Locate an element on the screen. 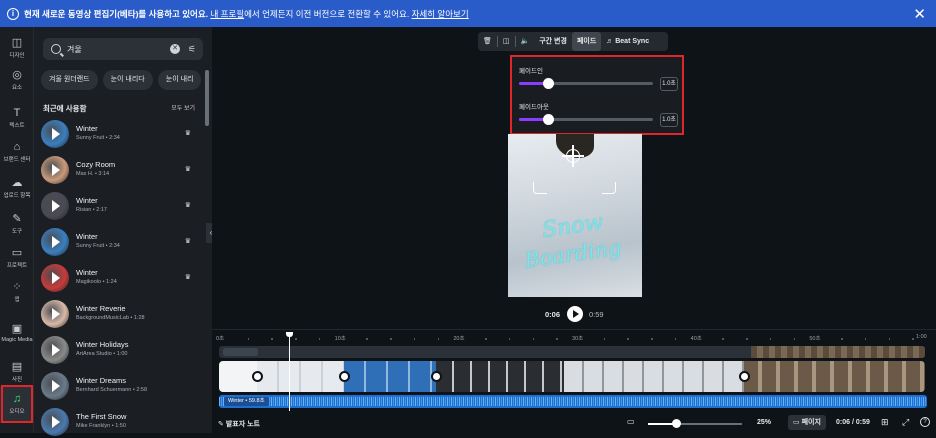 Image resolution: width=936 pixels, height=438 pixels. track-item: The First Snow Mike Franklyn • 1:50 is located at coordinates (119, 422).